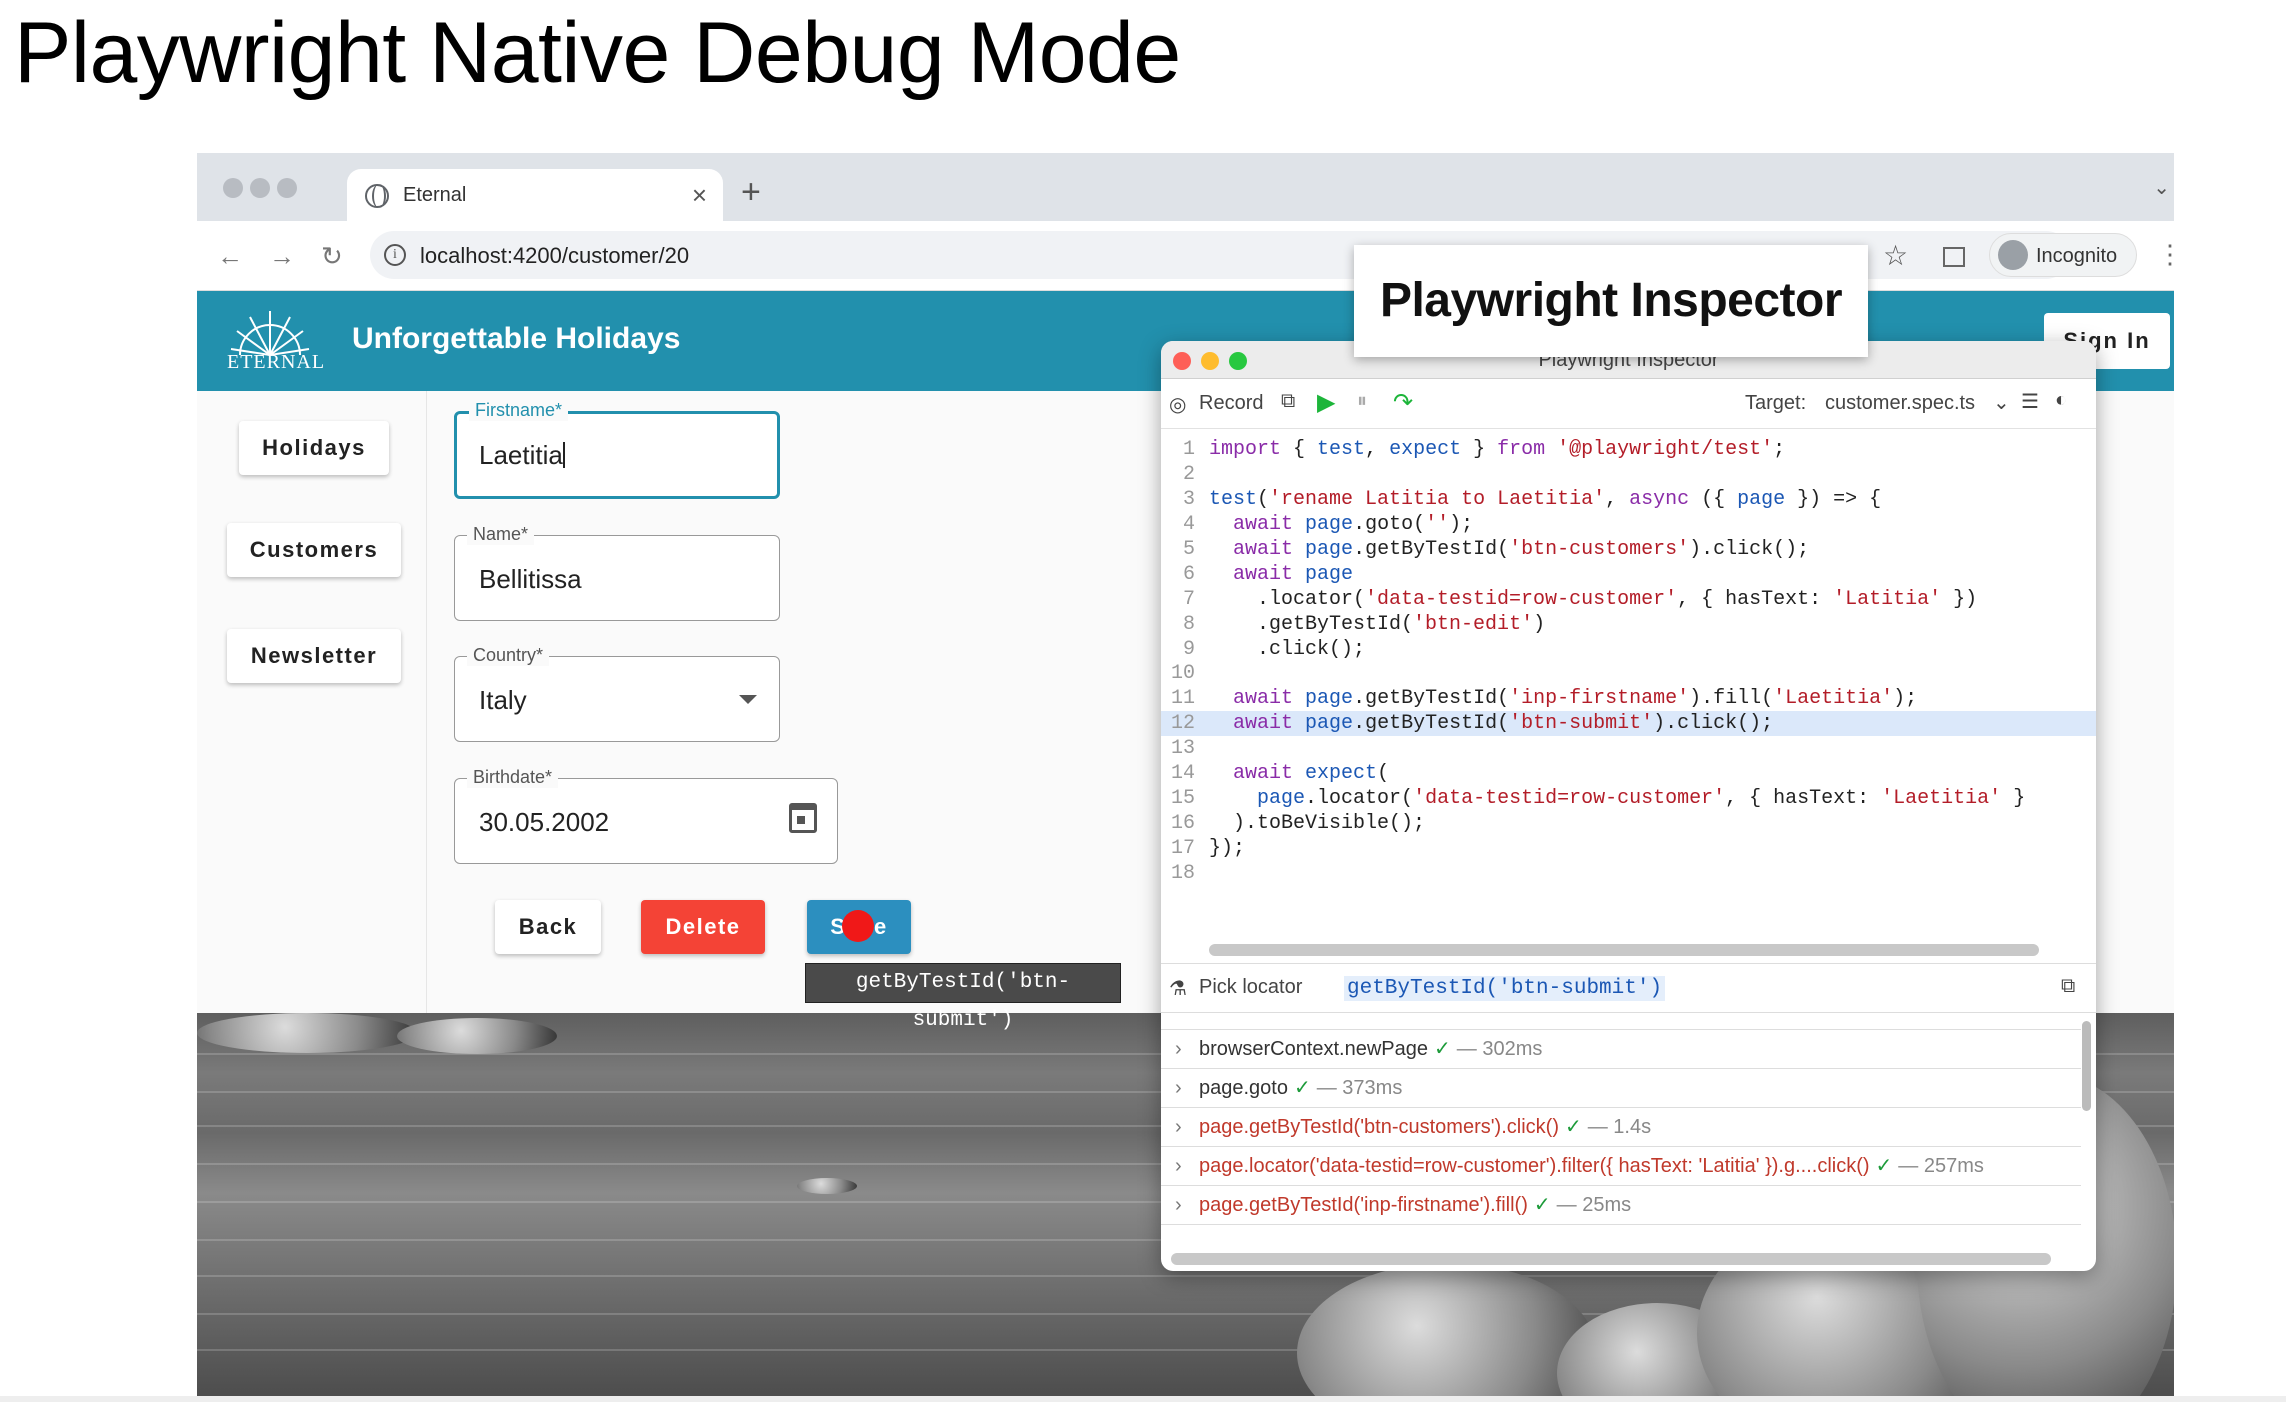  I want to click on nav-newsletter-button: Newsletter, so click(314, 656).